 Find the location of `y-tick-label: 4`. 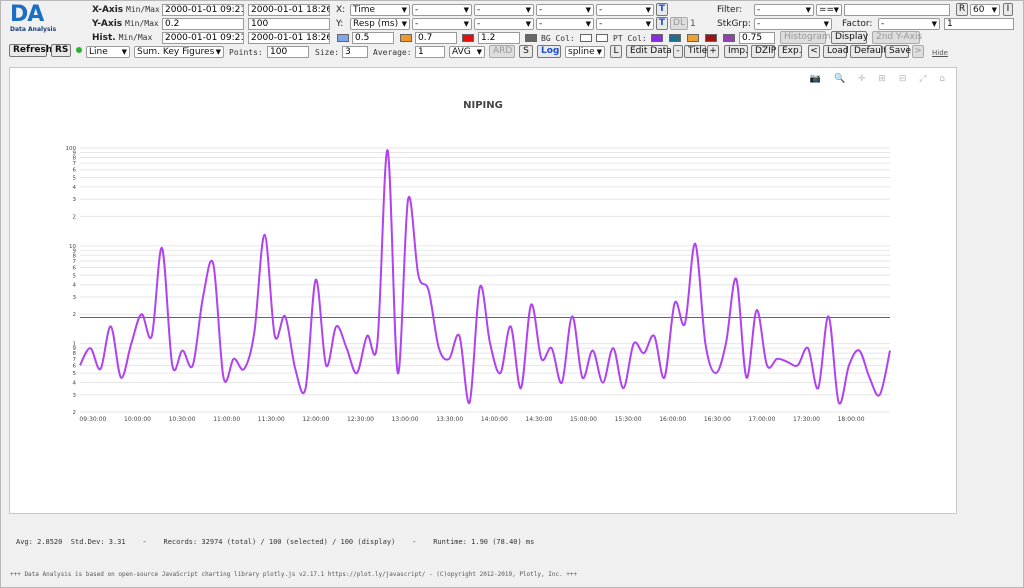

y-tick-label: 4 is located at coordinates (75, 188).